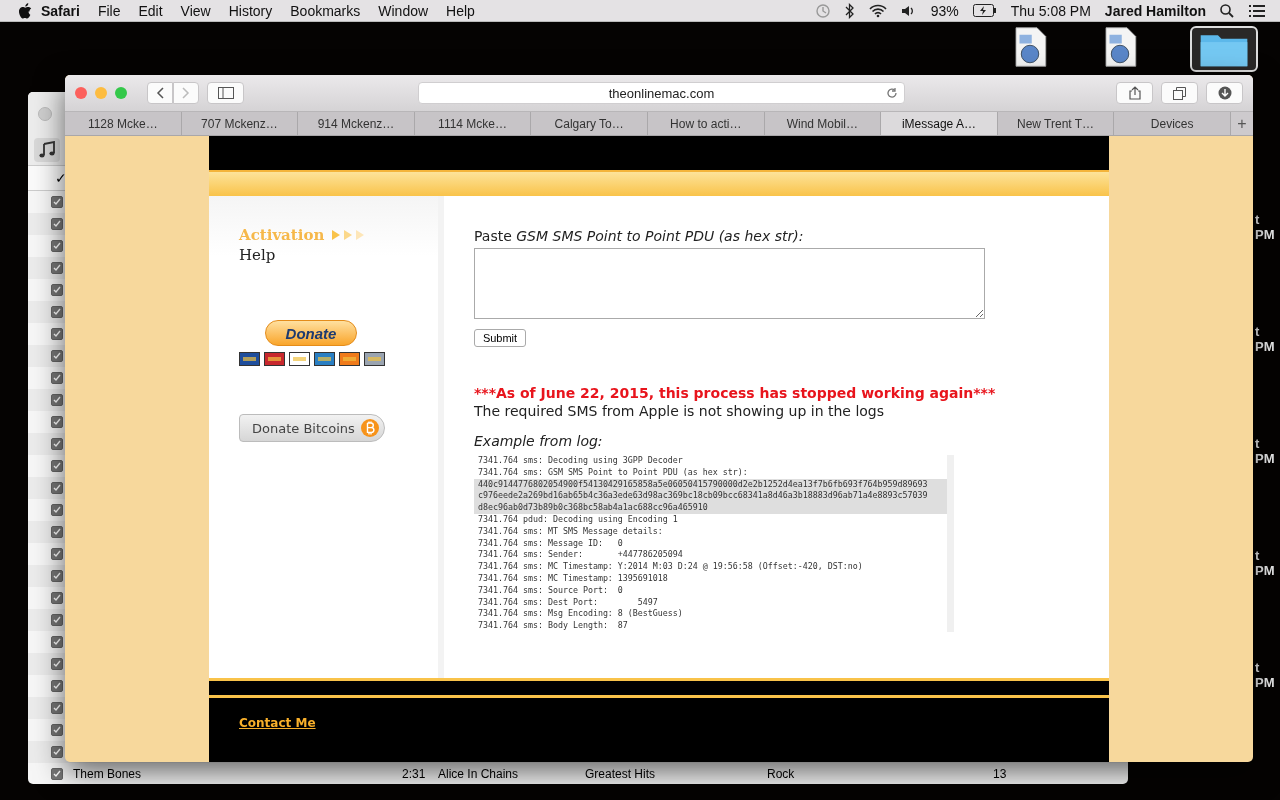 This screenshot has width=1280, height=800. Describe the element at coordinates (781, 774) in the screenshot. I see `song-genre: Rock` at that location.